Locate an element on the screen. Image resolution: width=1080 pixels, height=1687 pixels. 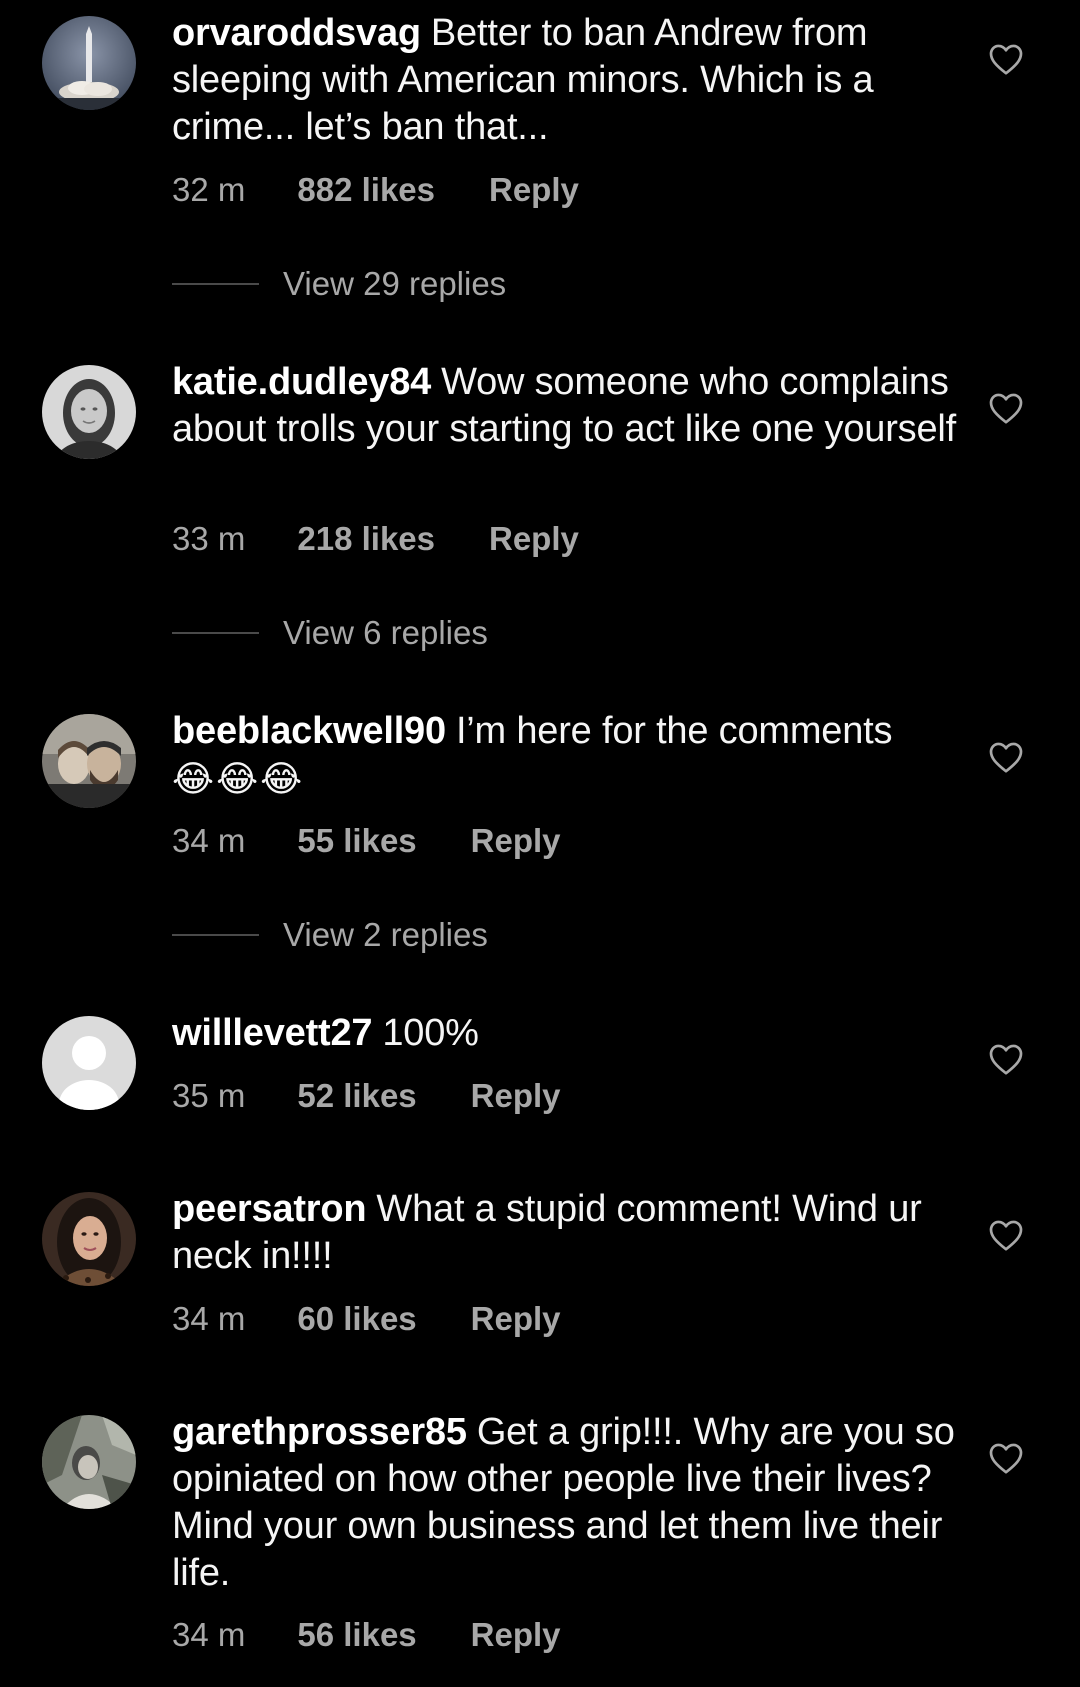
comment-likes: 55 likes is located at coordinates (356, 841).